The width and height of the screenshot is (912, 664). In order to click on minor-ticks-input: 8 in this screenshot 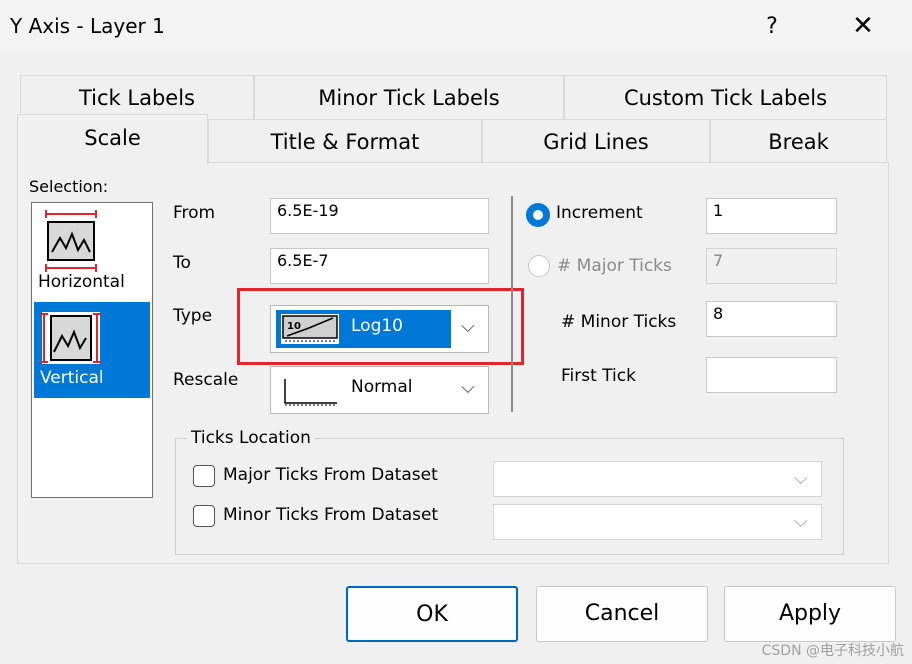, I will do `click(771, 319)`.